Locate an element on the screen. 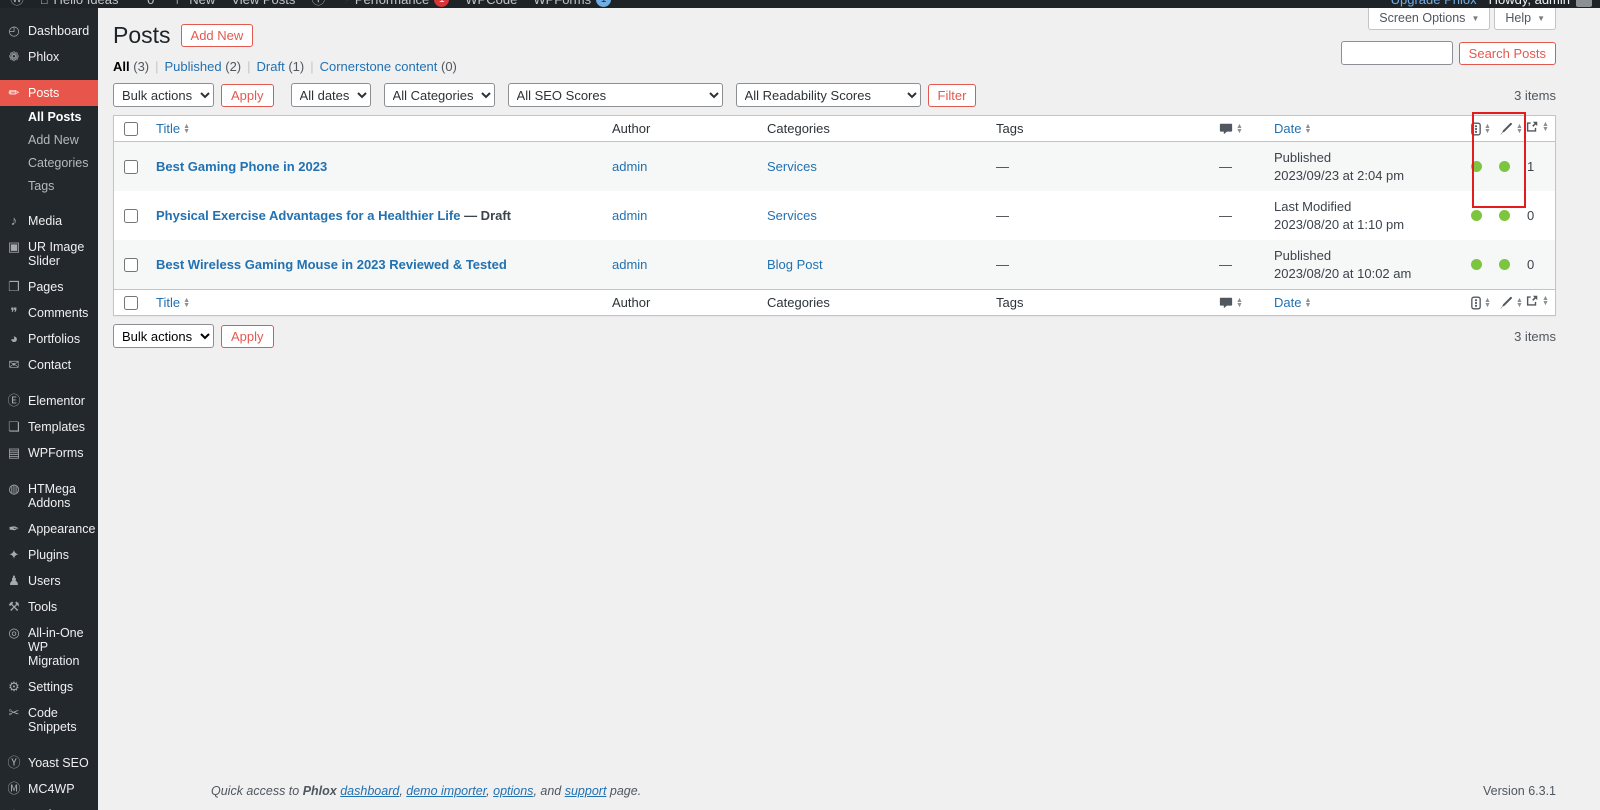 This screenshot has height=810, width=1600. sidebar-item-portfolios: ◕ Portfolios is located at coordinates (49, 339).